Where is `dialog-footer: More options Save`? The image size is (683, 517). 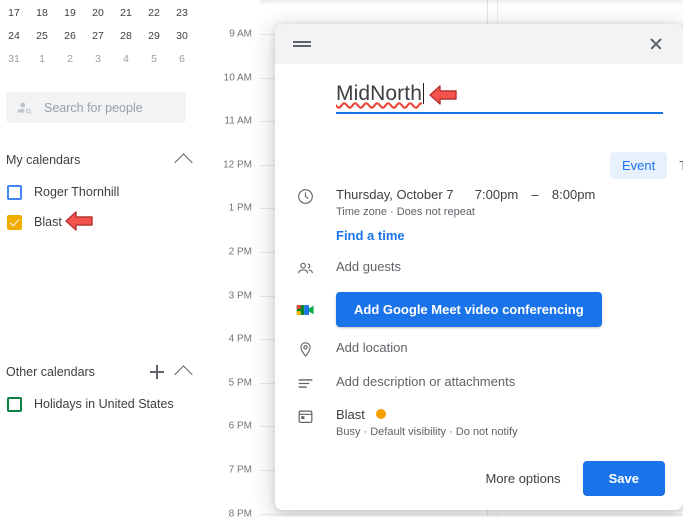 dialog-footer: More options Save is located at coordinates (479, 478).